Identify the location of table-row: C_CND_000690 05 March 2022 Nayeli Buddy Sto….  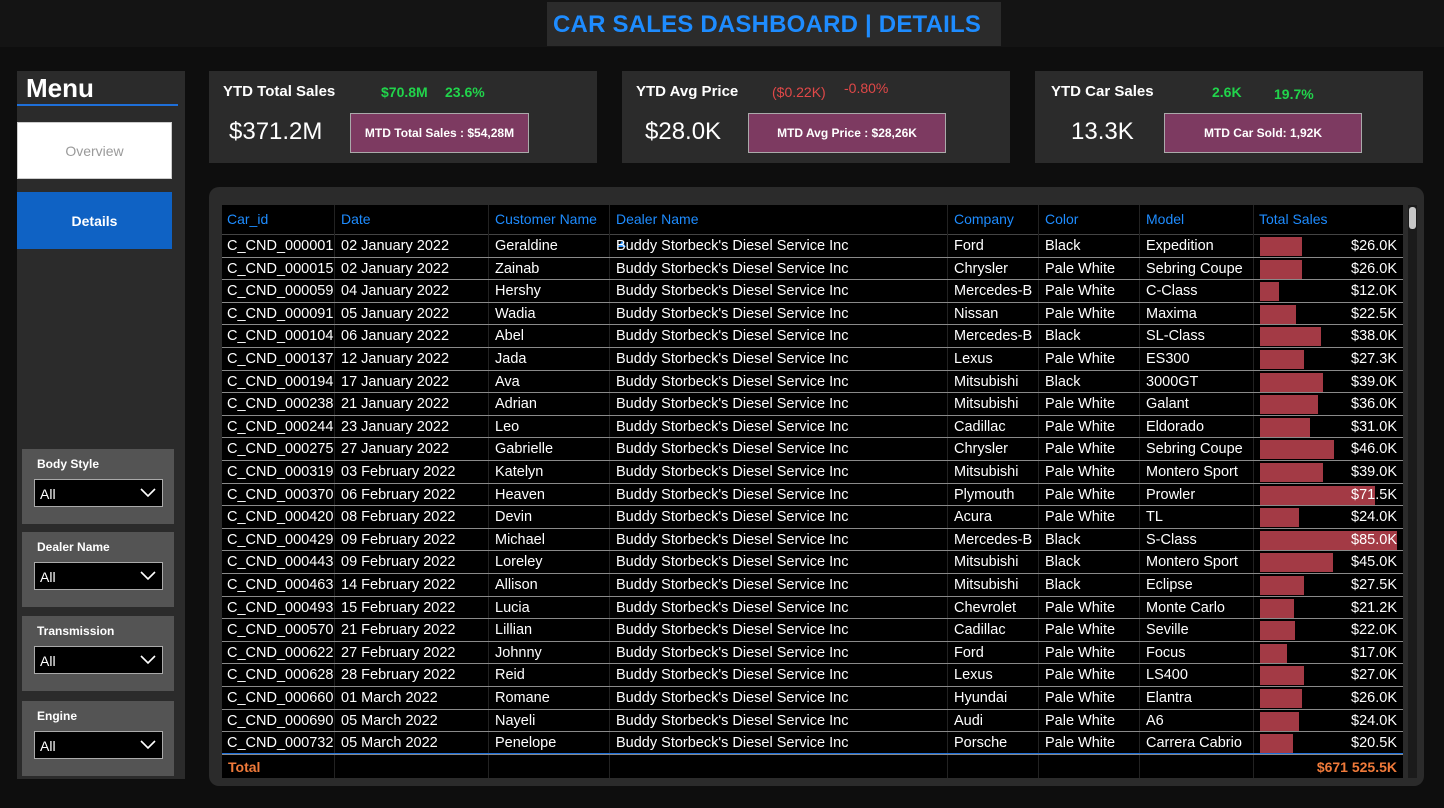
(812, 721).